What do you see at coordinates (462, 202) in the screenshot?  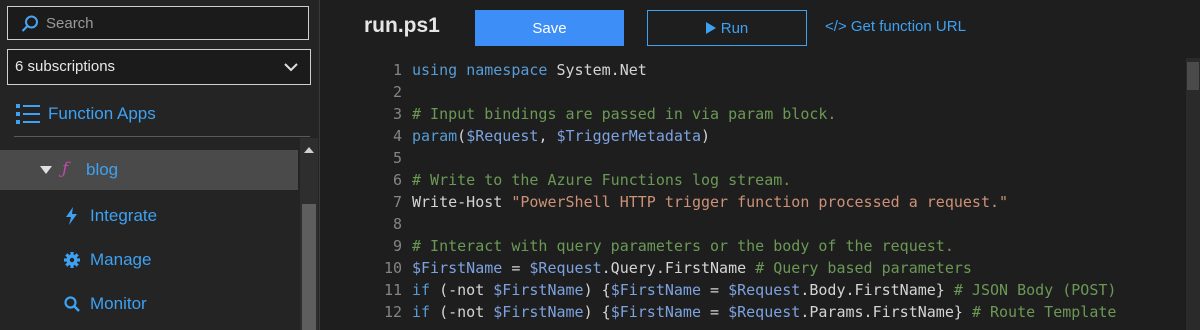 I see `code-token: Write-Host` at bounding box center [462, 202].